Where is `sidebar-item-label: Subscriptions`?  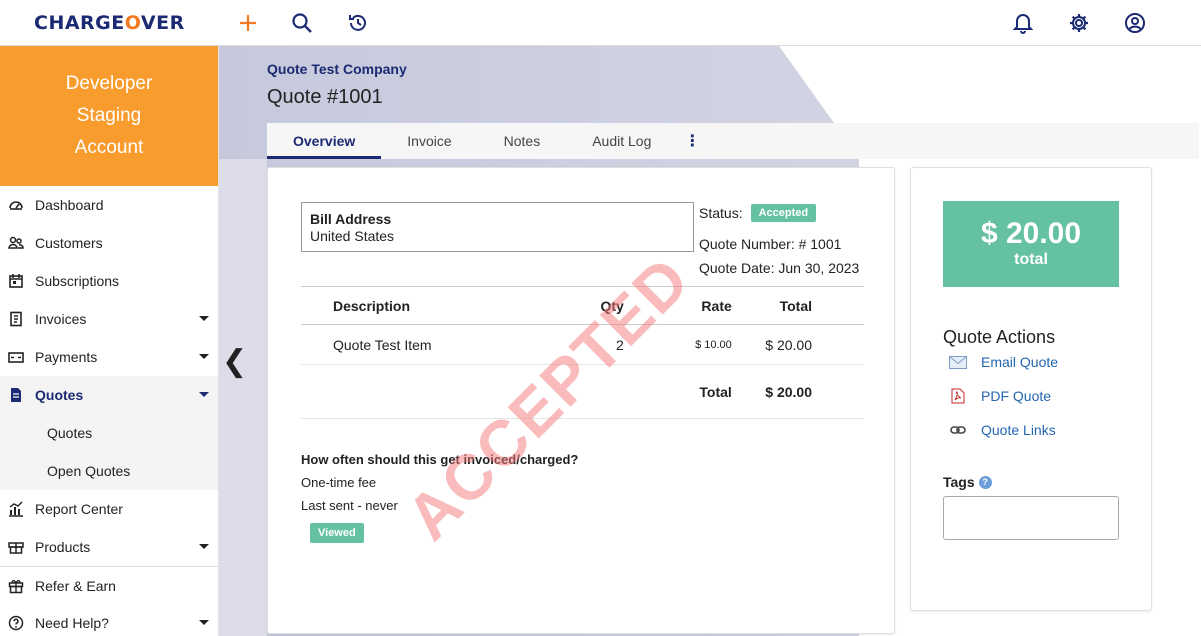
sidebar-item-label: Subscriptions is located at coordinates (77, 281).